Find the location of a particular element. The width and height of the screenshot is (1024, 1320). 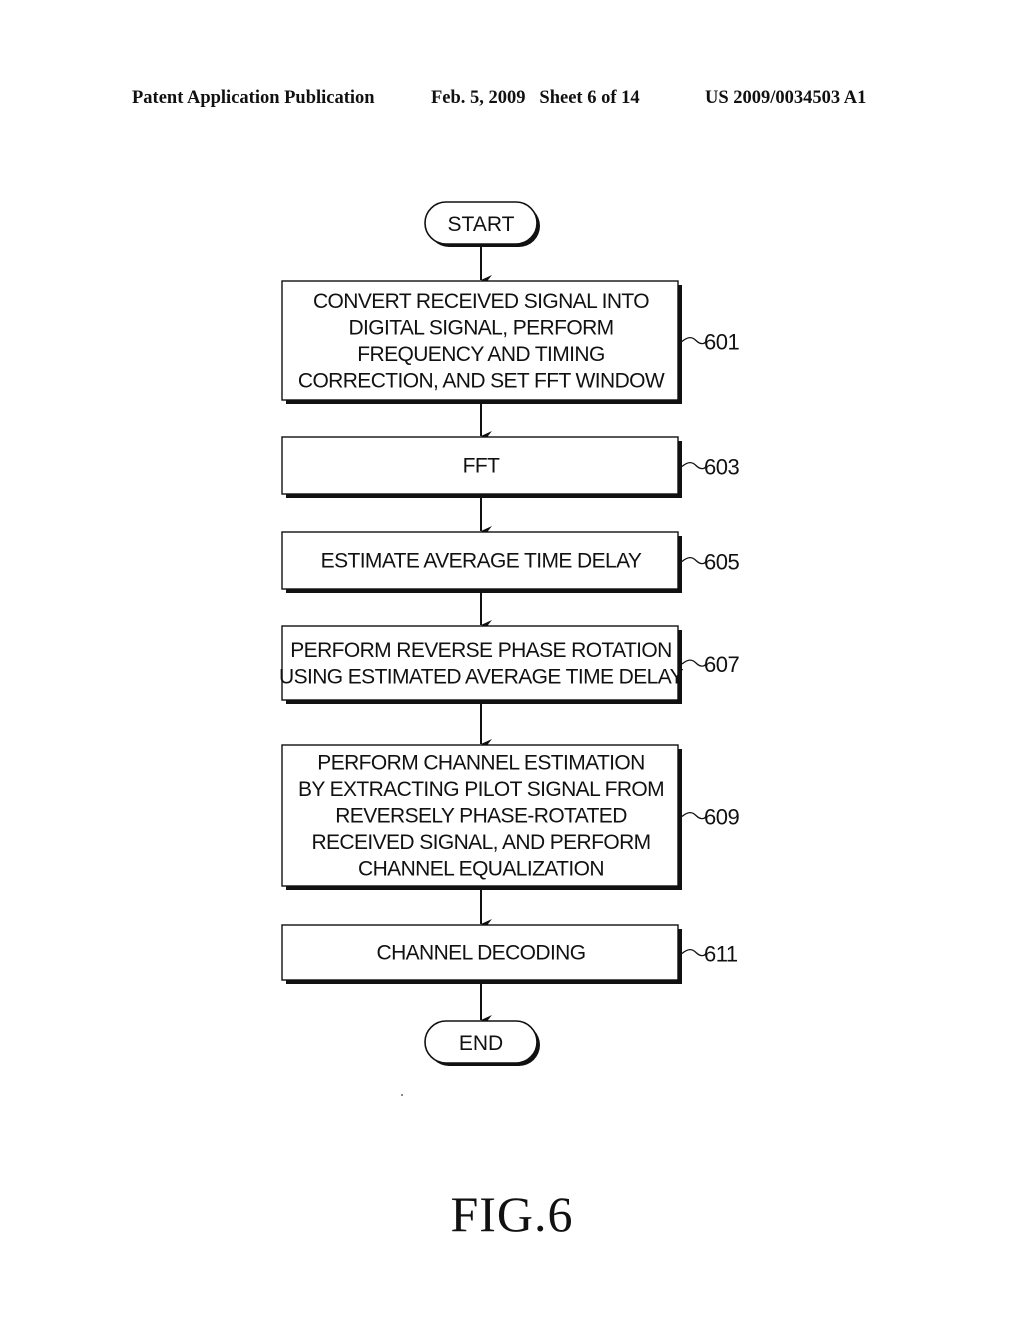

step-611: CHANNEL DECODING 611 is located at coordinates (509, 954).